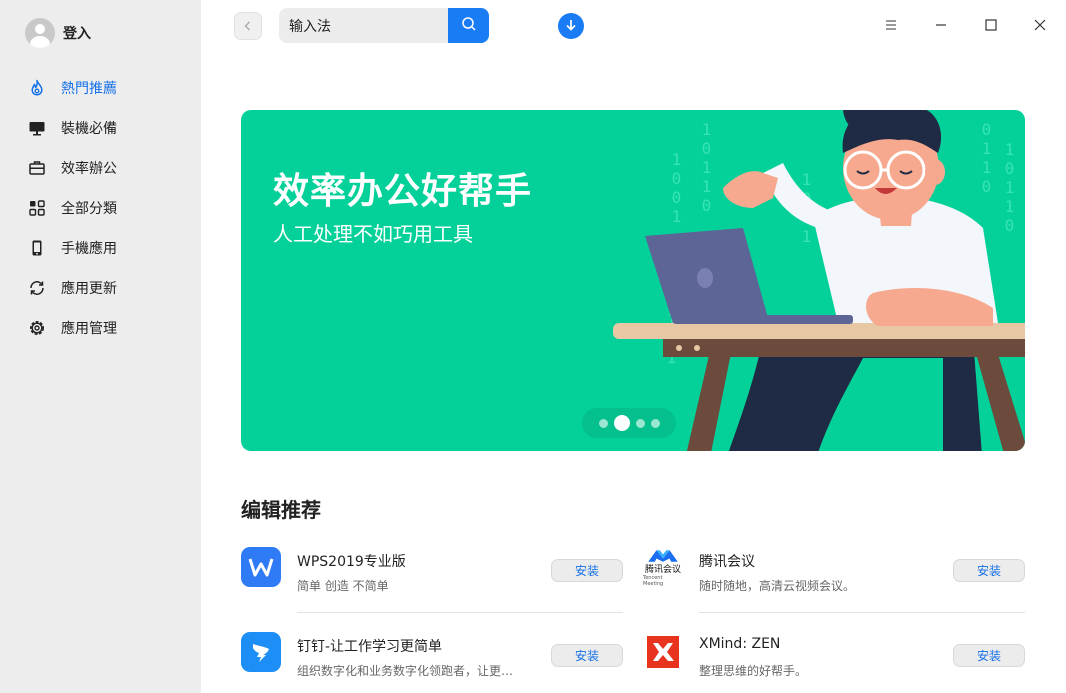 This screenshot has height=693, width=1066. I want to click on app-card-wps: WPS2019专业版 简单 创造 不简单 安装, so click(433, 587).